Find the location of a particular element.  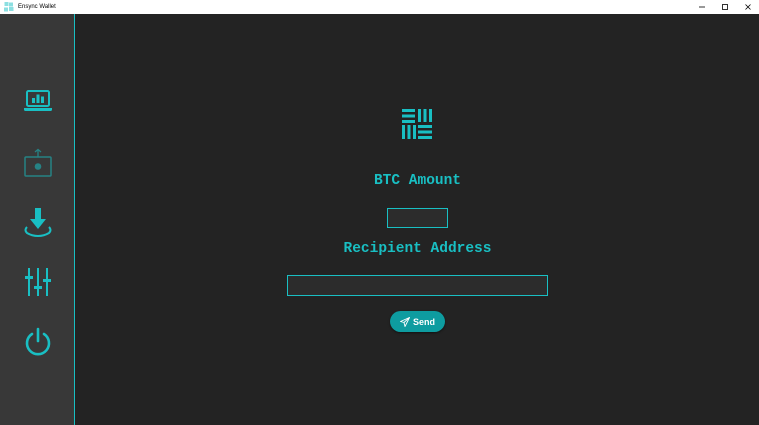

sidebar-item-settings is located at coordinates (37, 281).